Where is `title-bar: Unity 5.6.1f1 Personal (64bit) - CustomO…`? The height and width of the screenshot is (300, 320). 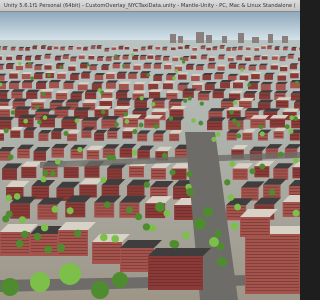
title-bar: Unity 5.6.1f1 Personal (64bit) - CustomO… is located at coordinates (150, 6).